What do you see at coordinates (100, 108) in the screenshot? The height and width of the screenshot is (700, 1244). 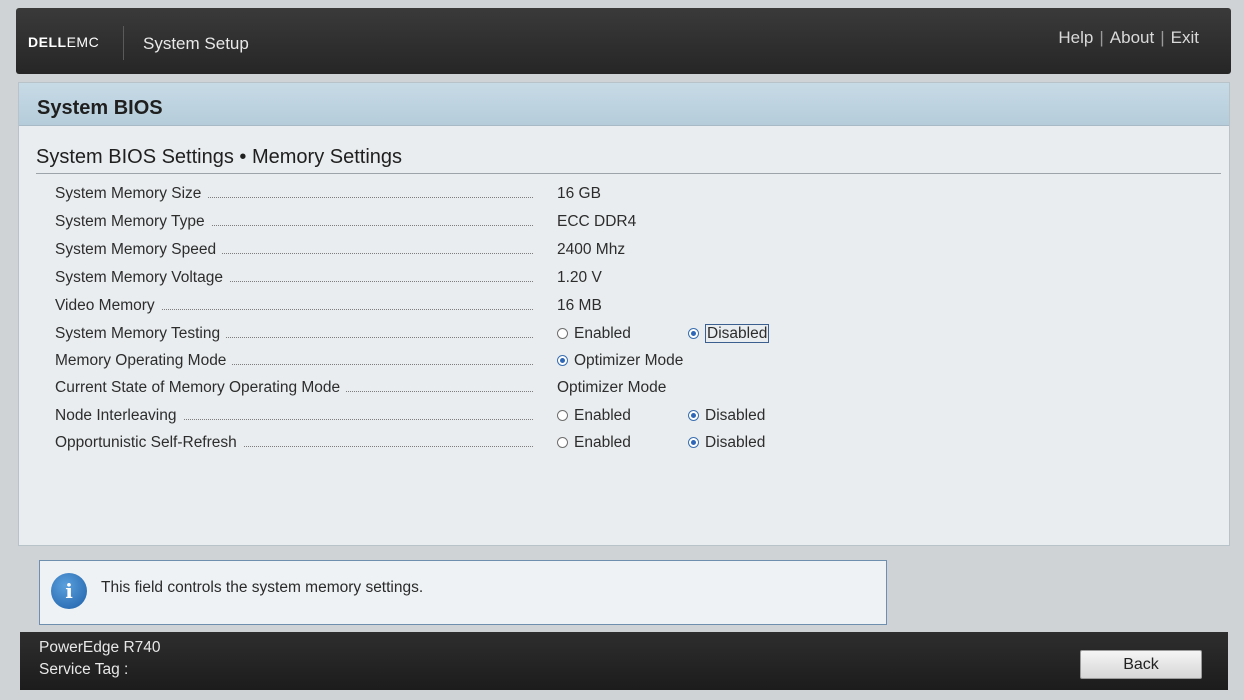 I see `panel-title: System BIOS` at bounding box center [100, 108].